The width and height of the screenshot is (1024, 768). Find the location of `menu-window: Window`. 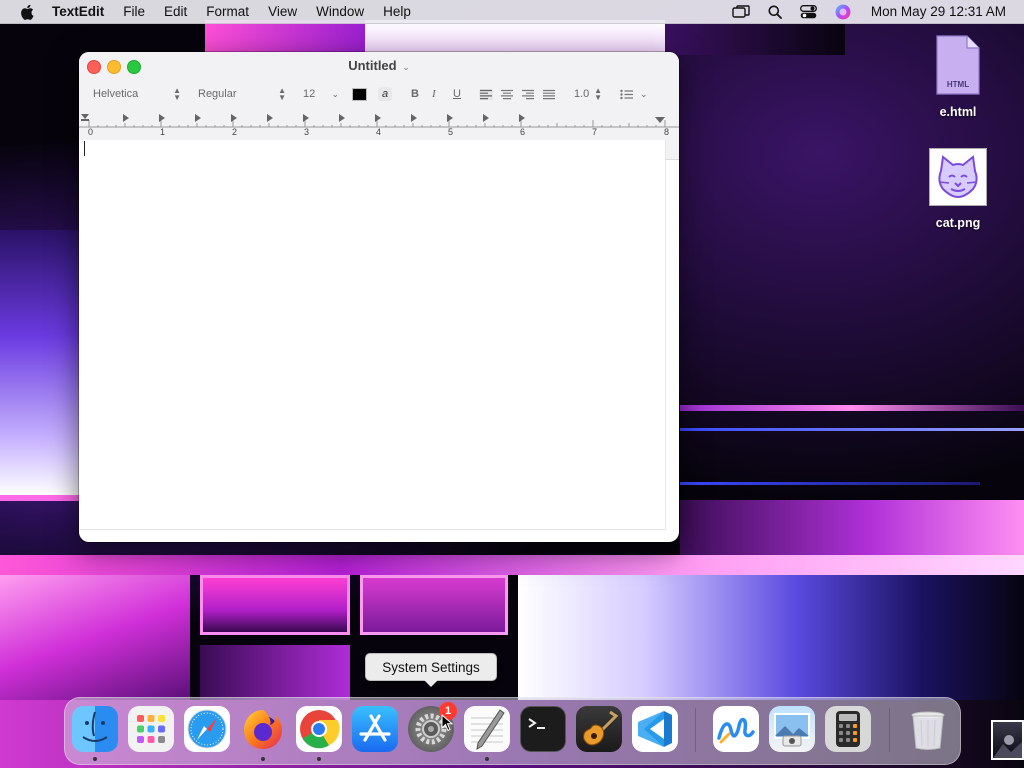

menu-window: Window is located at coordinates (340, 11).